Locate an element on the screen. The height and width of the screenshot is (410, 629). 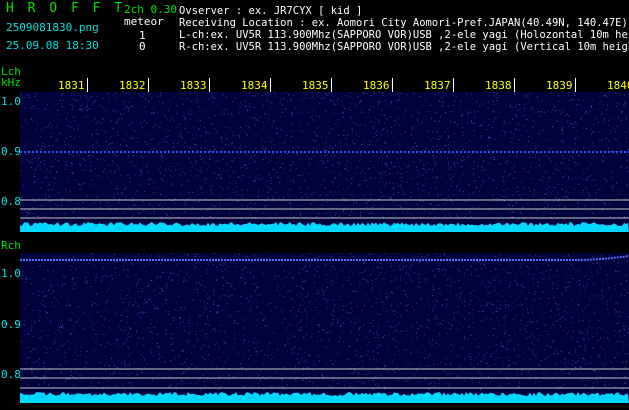
rch-freq-label-1: 1.0 is located at coordinates (11, 273).